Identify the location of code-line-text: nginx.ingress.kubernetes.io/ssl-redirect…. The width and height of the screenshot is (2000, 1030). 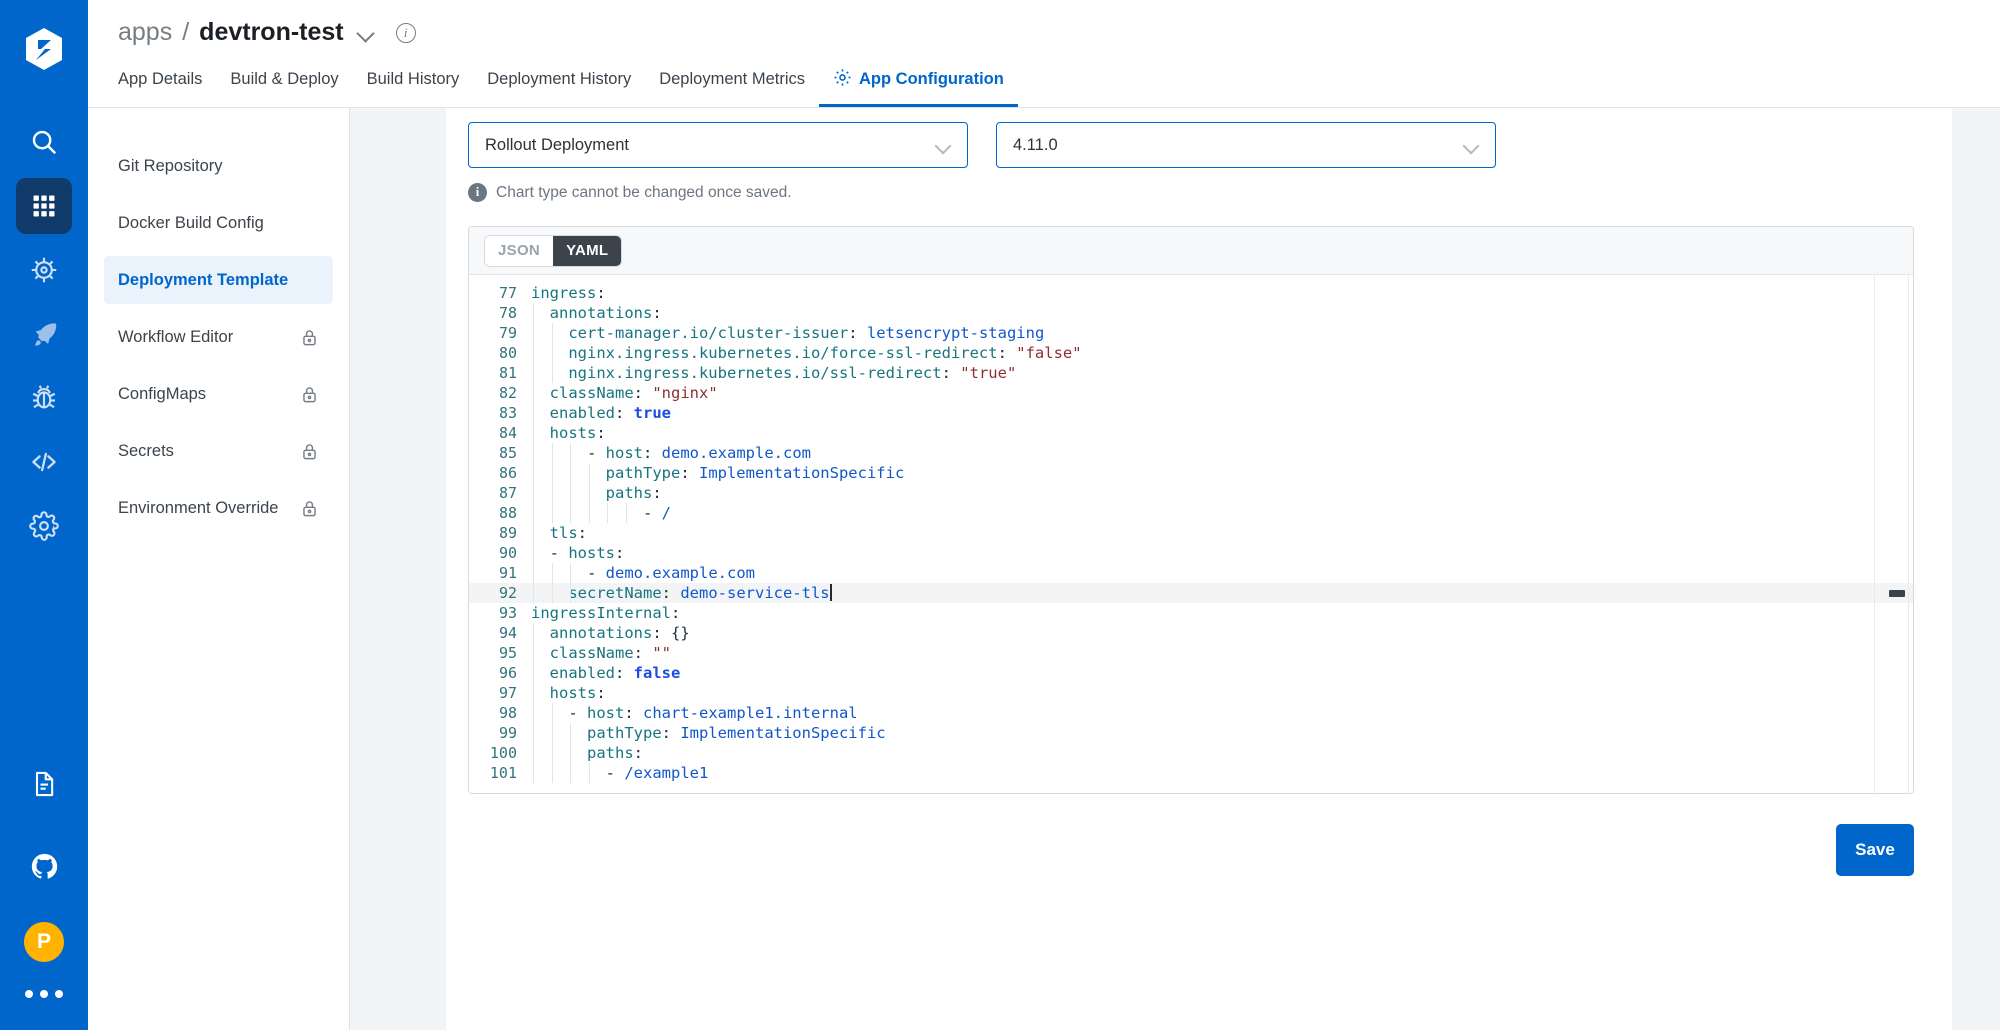
(1222, 373).